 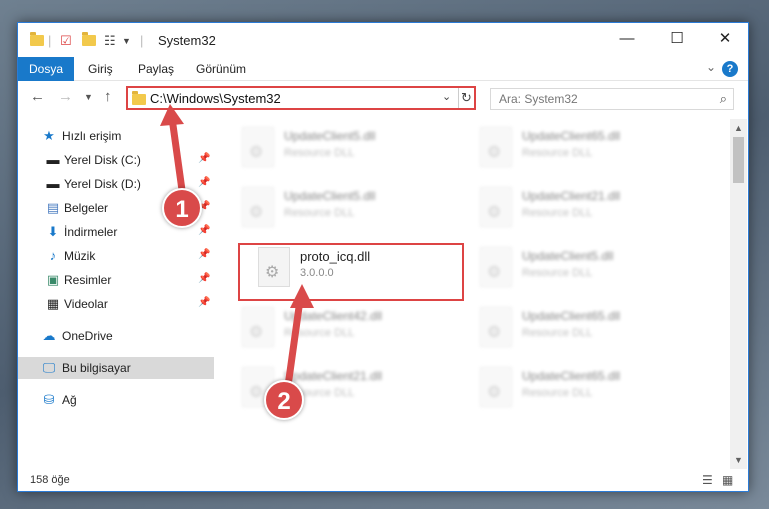 I want to click on step-marker-2: 2, so click(x=284, y=400).